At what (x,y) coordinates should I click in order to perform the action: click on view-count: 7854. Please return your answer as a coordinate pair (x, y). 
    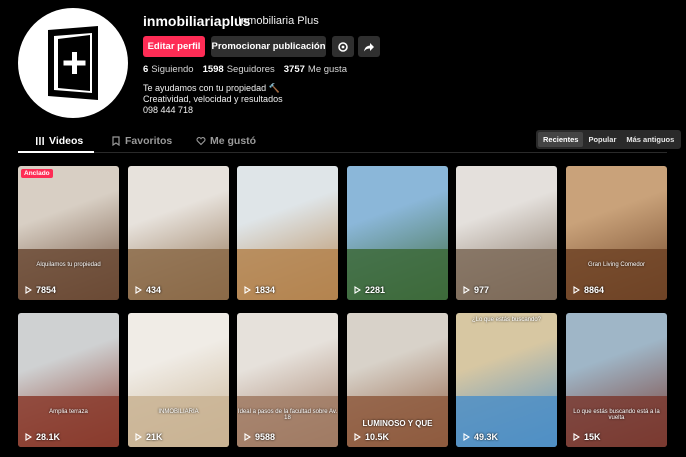
    Looking at the image, I should click on (40, 290).